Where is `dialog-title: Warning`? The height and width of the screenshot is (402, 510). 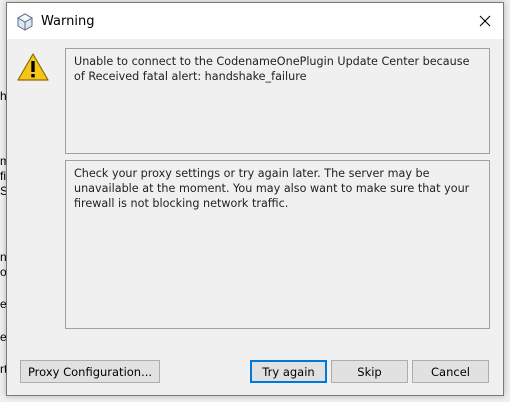 dialog-title: Warning is located at coordinates (68, 21).